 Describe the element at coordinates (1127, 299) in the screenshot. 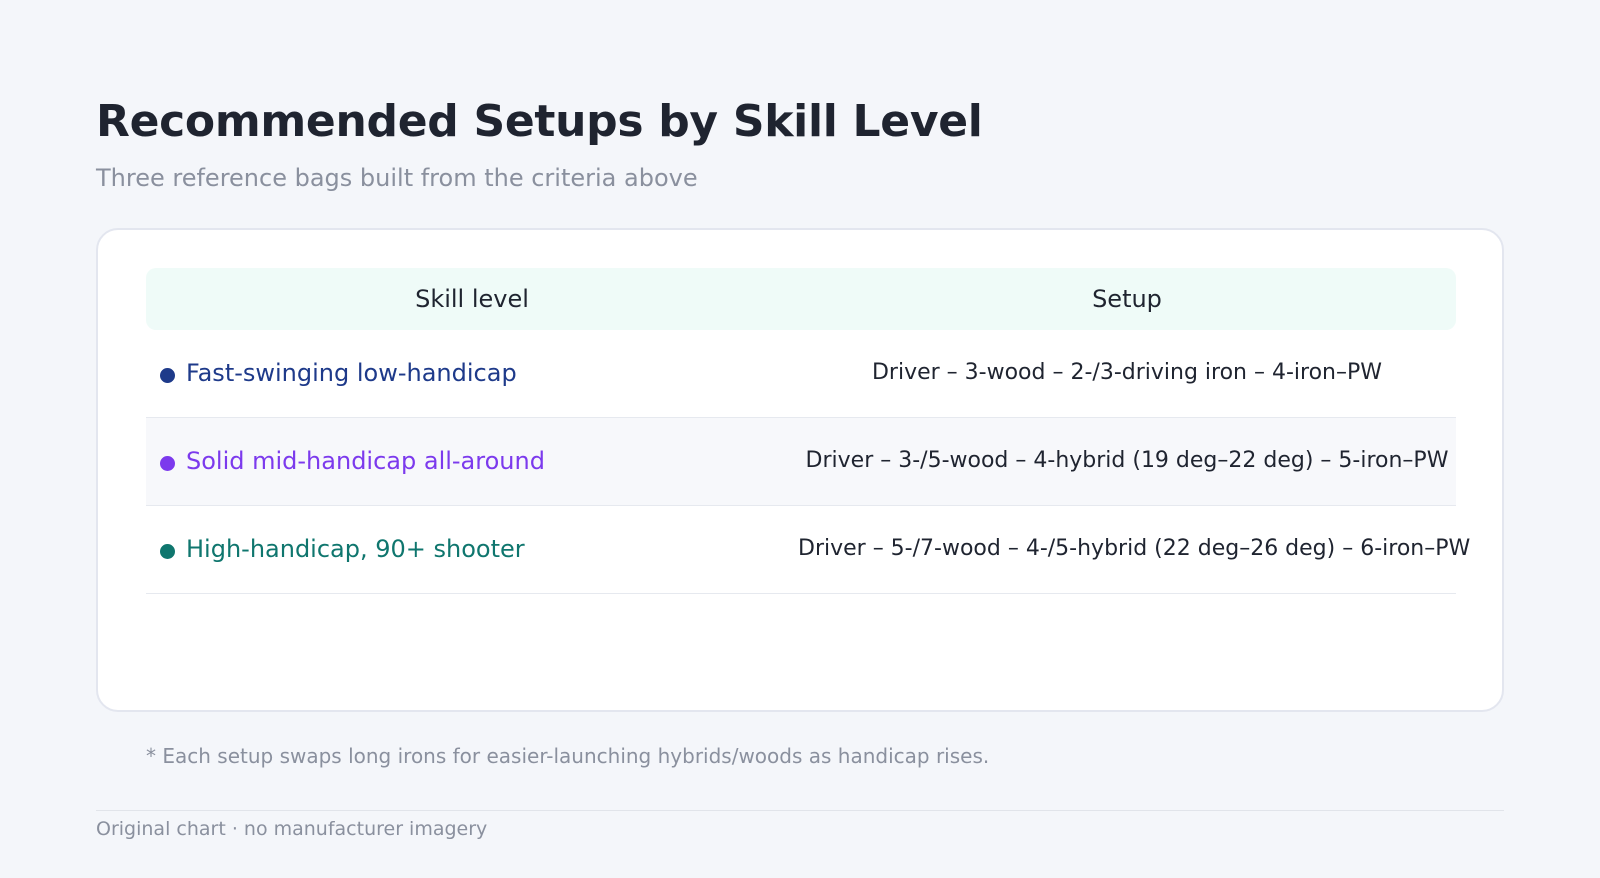

I see `column-header-setup: Setup` at that location.